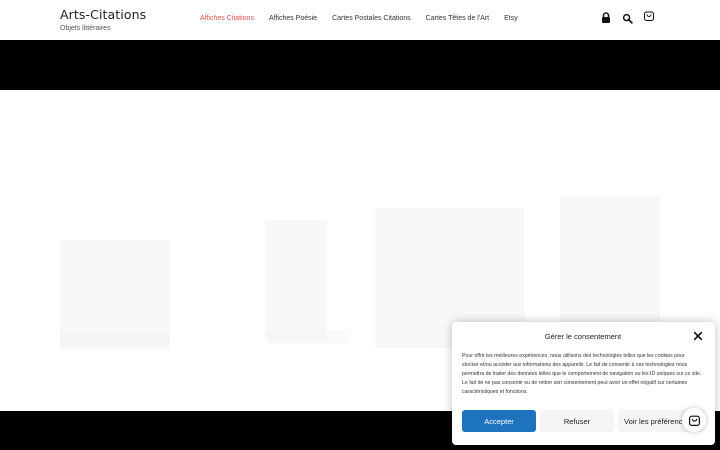 The width and height of the screenshot is (720, 450). What do you see at coordinates (698, 336) in the screenshot?
I see `close-icon` at bounding box center [698, 336].